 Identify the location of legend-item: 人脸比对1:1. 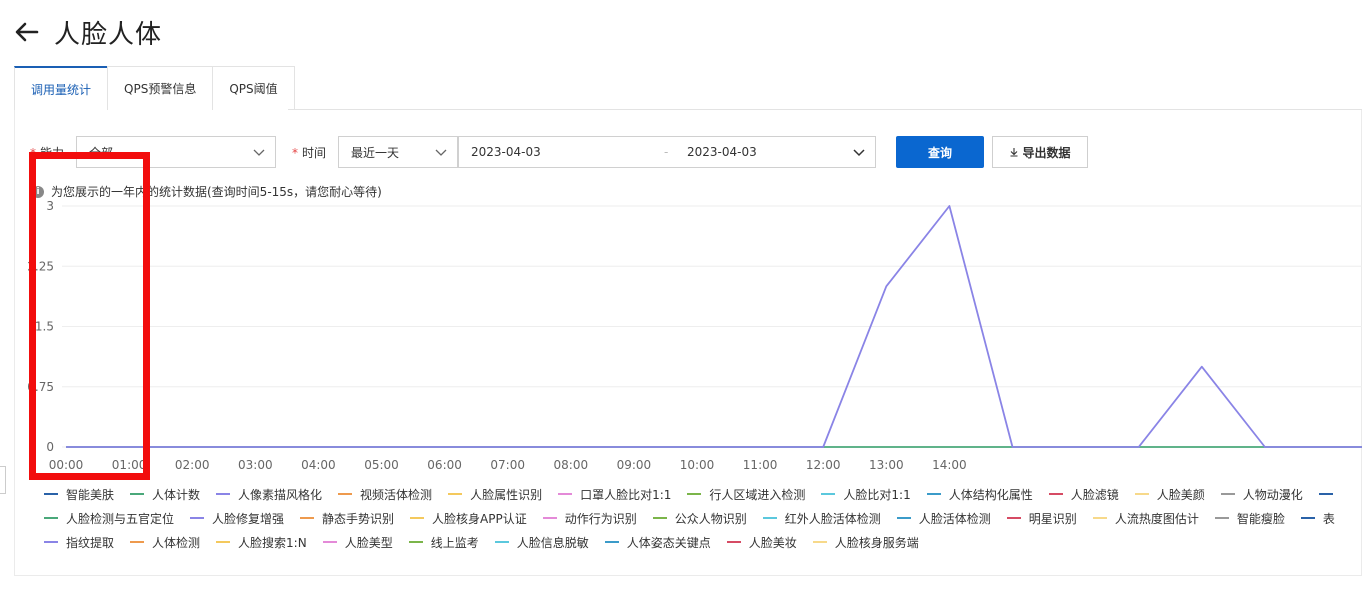
(866, 494).